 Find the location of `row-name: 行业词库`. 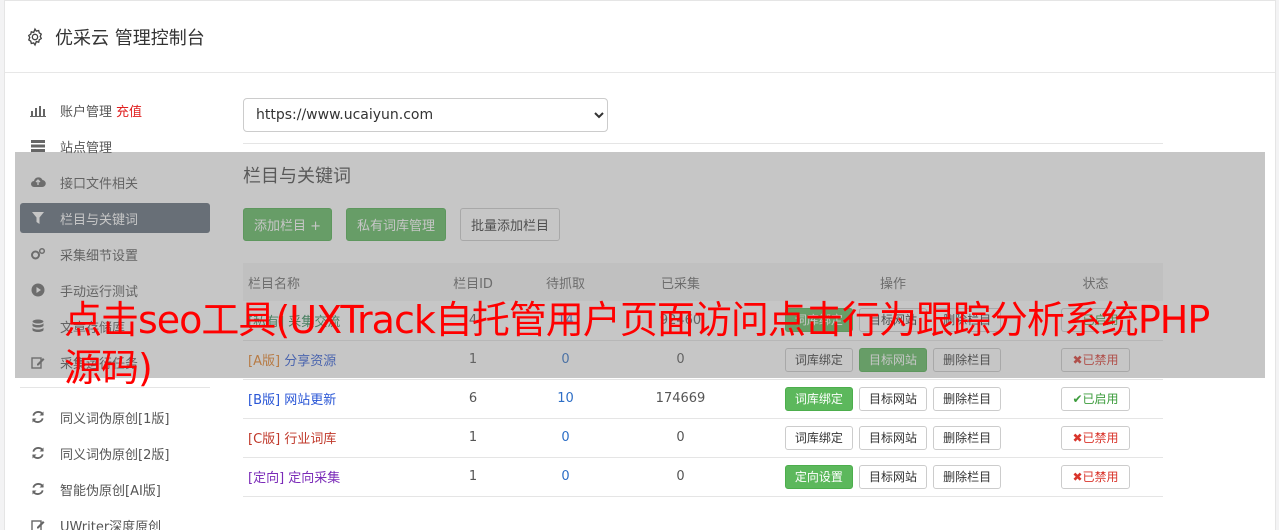

row-name: 行业词库 is located at coordinates (310, 439).